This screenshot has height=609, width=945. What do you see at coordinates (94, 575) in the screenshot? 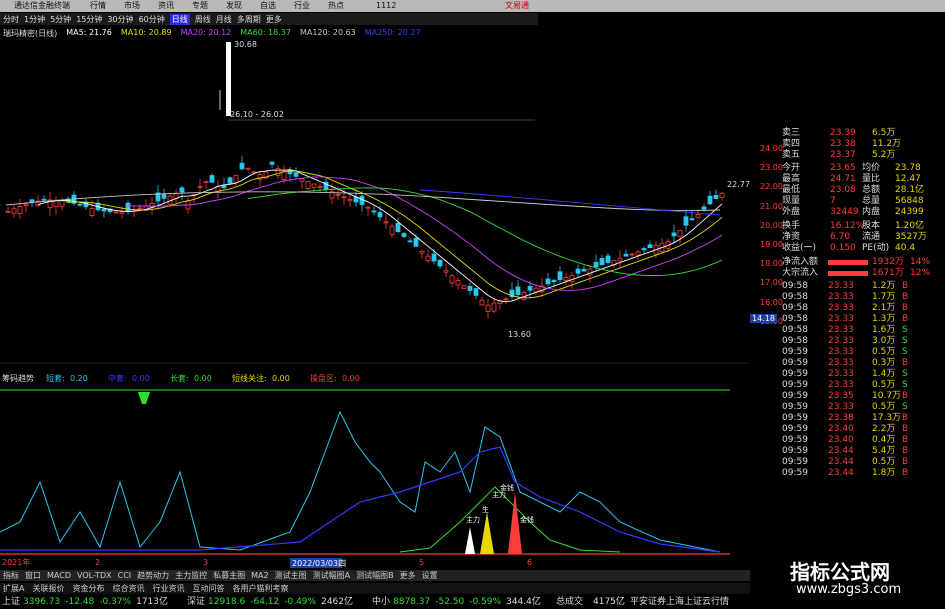
I see `indicator-tab: VOL-TDX` at bounding box center [94, 575].